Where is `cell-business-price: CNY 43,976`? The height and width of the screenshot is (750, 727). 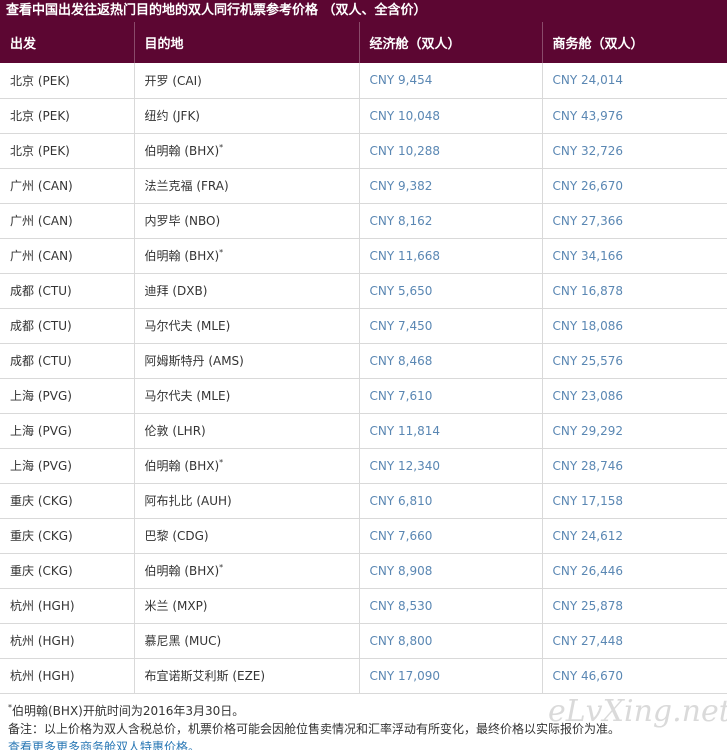
cell-business-price: CNY 43,976 is located at coordinates (634, 116).